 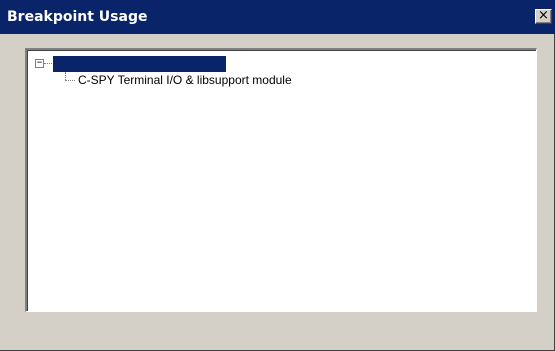 What do you see at coordinates (277, 17) in the screenshot?
I see `title-bar: Breakpoint Usage ×` at bounding box center [277, 17].